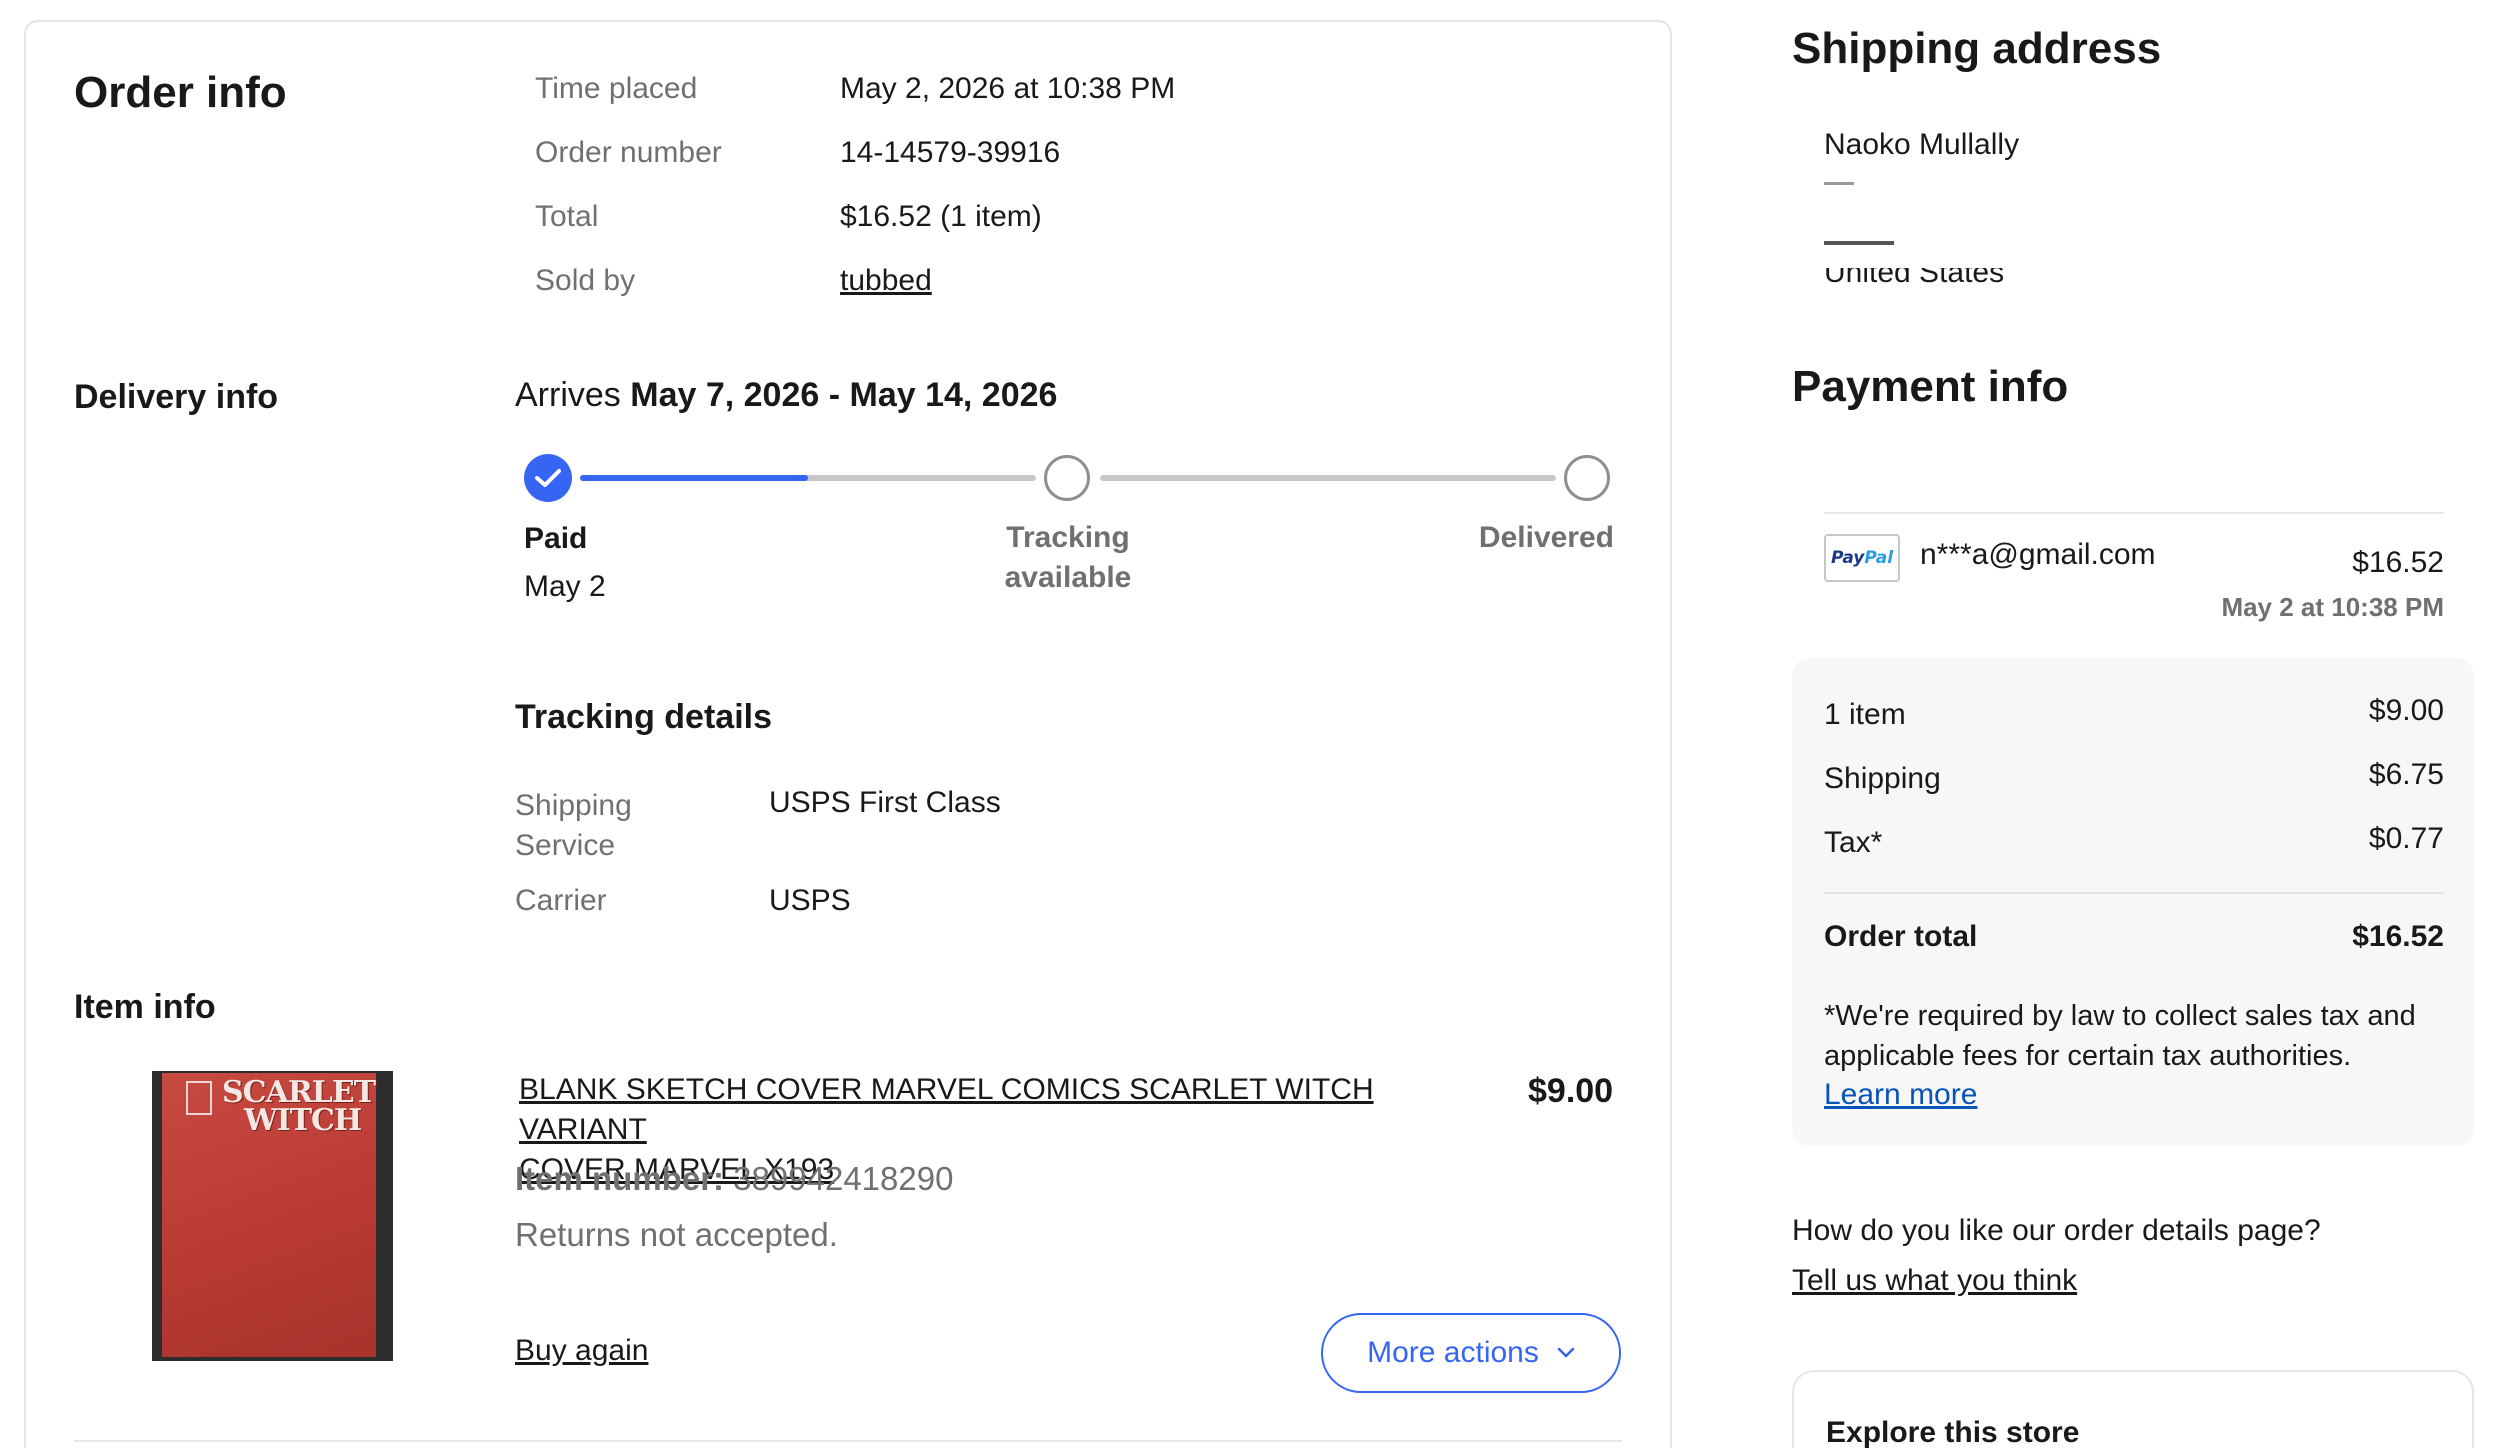  Describe the element at coordinates (2134, 893) in the screenshot. I see `summary-rule` at that location.